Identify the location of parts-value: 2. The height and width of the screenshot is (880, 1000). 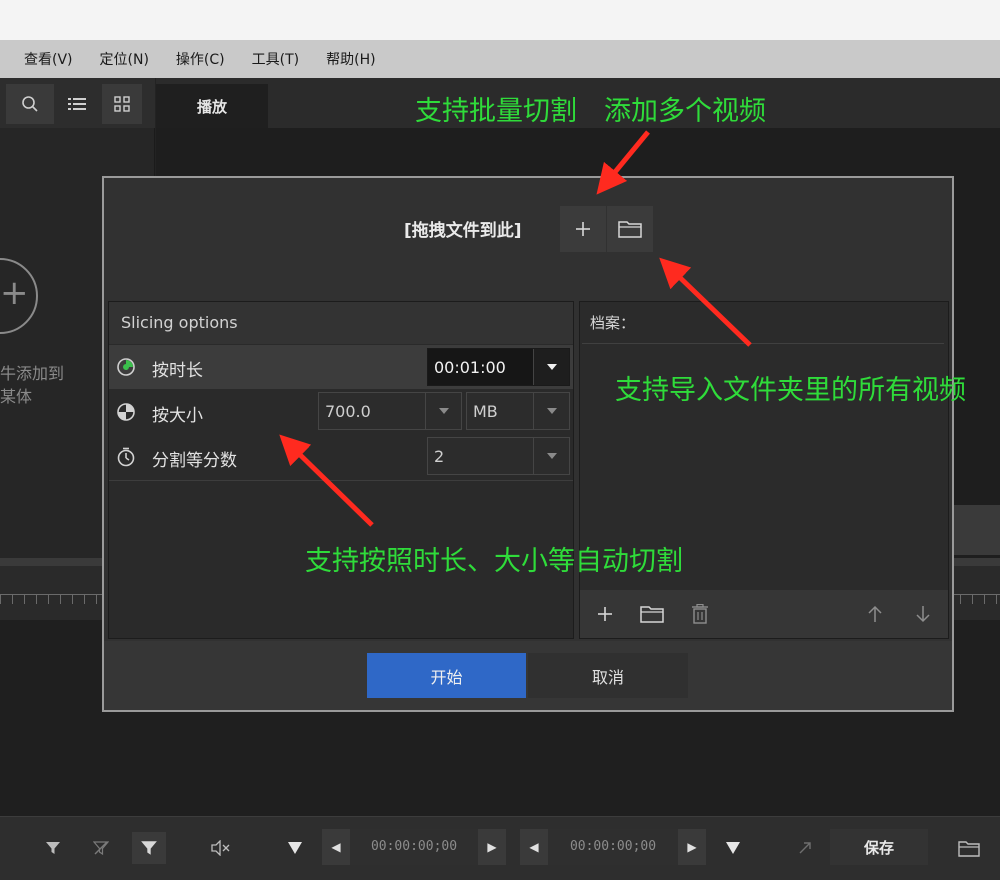
(439, 456).